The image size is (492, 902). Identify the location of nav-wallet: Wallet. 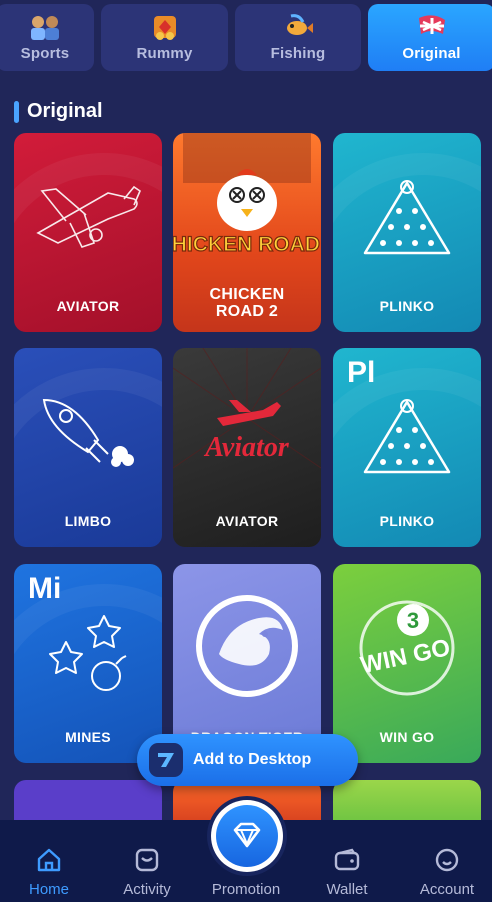
(347, 861).